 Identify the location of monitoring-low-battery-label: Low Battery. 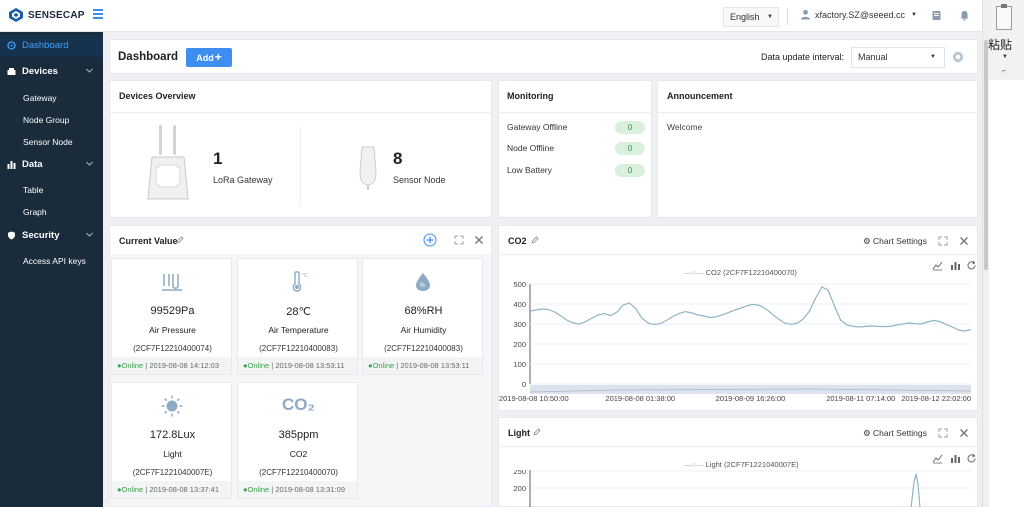
(529, 170).